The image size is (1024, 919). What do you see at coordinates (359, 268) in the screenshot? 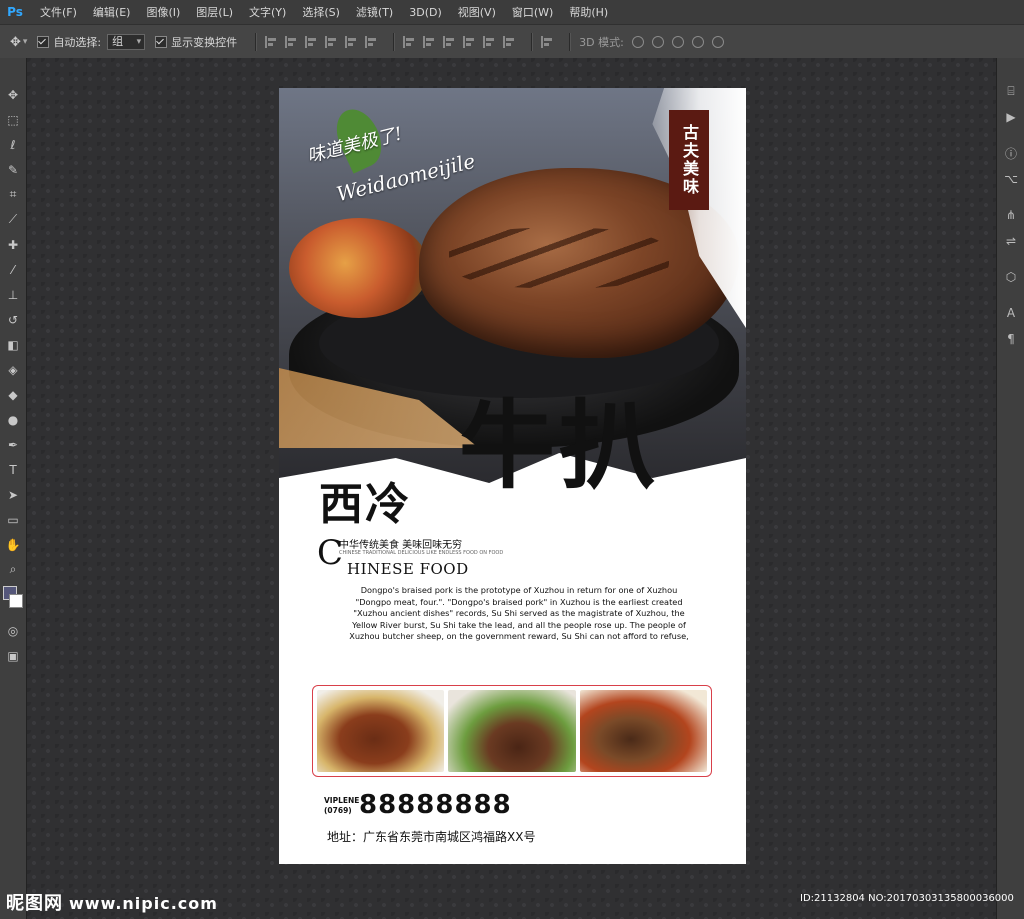
I see `garnish` at bounding box center [359, 268].